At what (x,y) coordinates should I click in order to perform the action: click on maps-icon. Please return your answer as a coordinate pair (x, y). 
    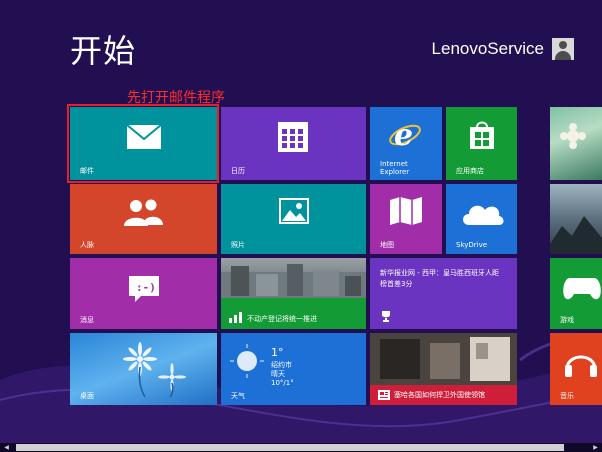
    Looking at the image, I should click on (406, 211).